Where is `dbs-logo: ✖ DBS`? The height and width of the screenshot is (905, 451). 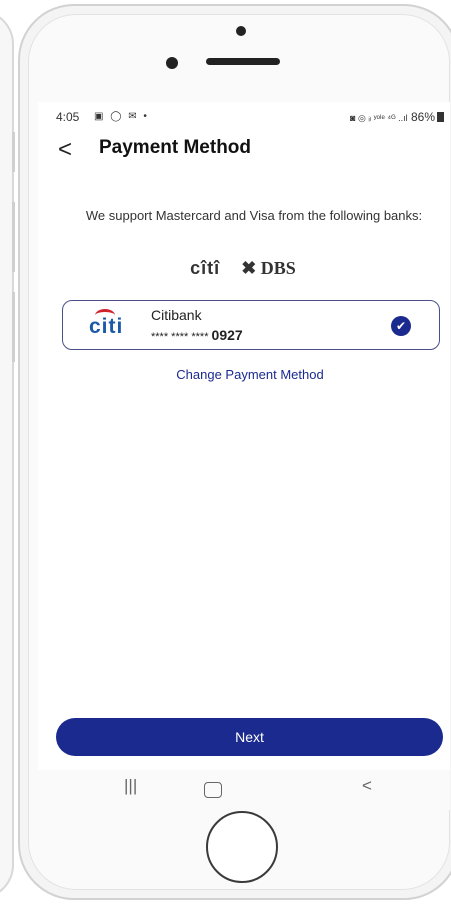 dbs-logo: ✖ DBS is located at coordinates (268, 268).